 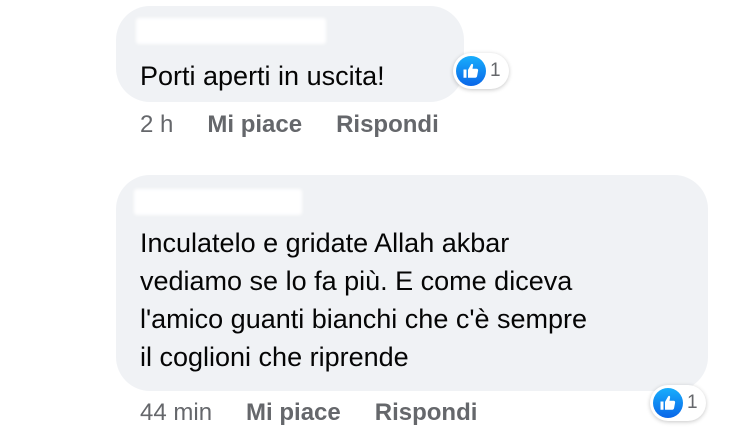 I want to click on comment-actions: 44 min Mi piace Rispondi, so click(x=325, y=413).